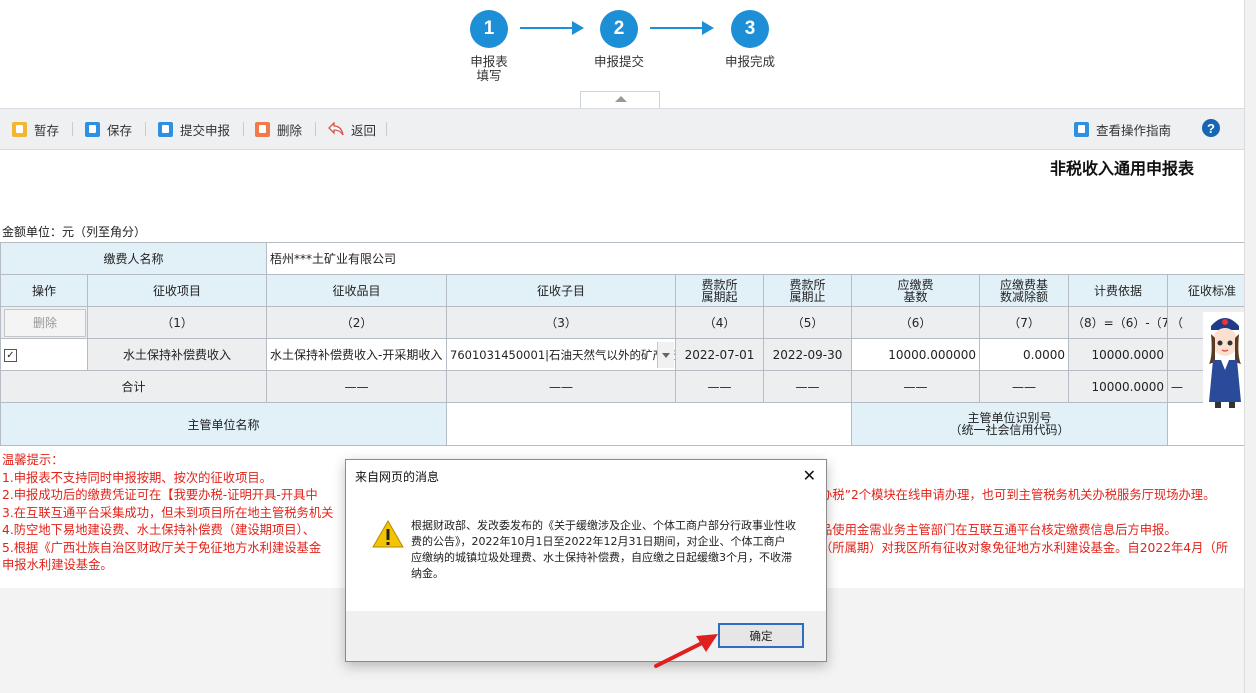 This screenshot has height=693, width=1256. What do you see at coordinates (10, 355) in the screenshot?
I see `row-checkbox: ✓` at bounding box center [10, 355].